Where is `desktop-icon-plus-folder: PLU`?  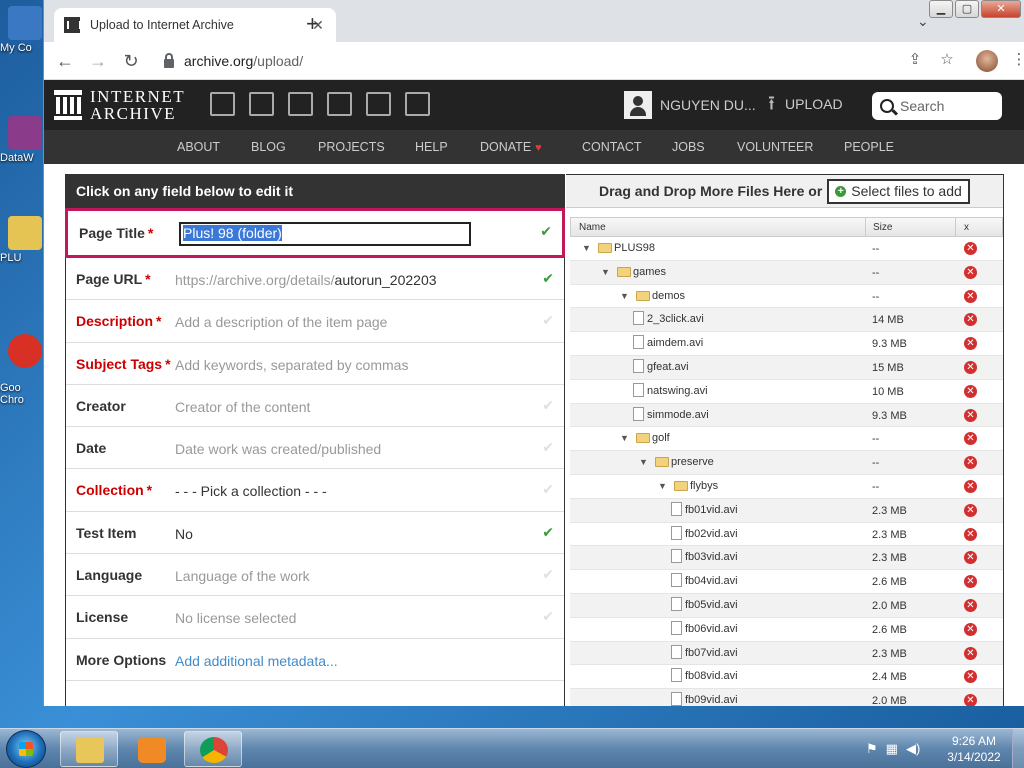
desktop-icon-plus-folder: PLU is located at coordinates (22, 240).